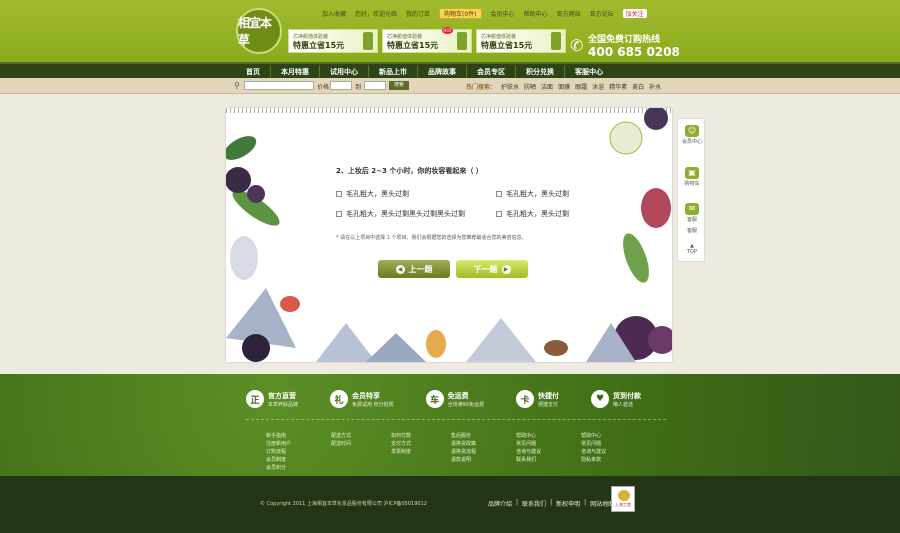 This screenshot has height=533, width=900. I want to click on prev-question-button: ◀ 上一题, so click(414, 269).